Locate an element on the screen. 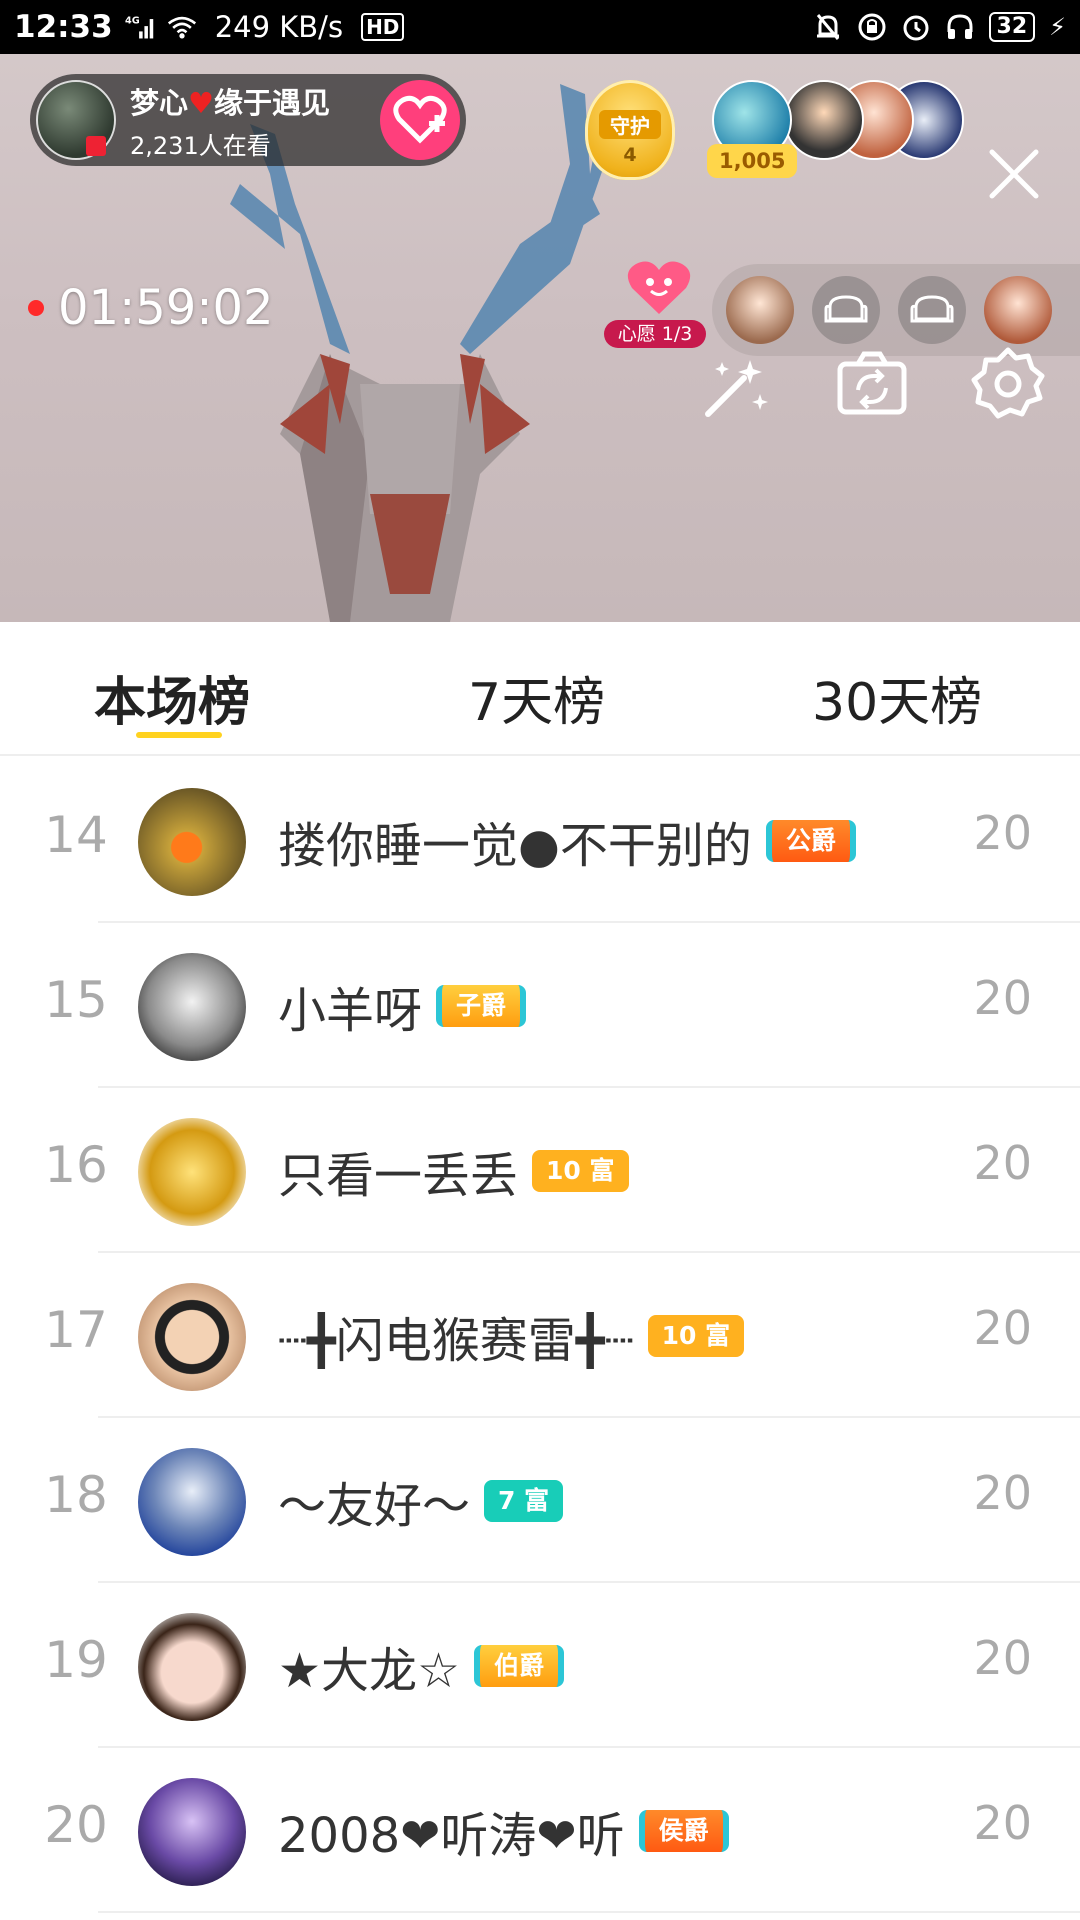  guard-count: 4 is located at coordinates (630, 155).